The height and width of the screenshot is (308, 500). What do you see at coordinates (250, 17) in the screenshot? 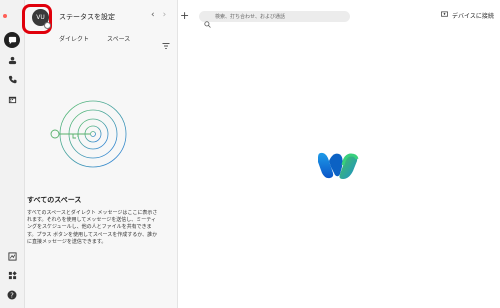
I see `search-placeholder: 検索、打ち合わせ、および通話` at bounding box center [250, 17].